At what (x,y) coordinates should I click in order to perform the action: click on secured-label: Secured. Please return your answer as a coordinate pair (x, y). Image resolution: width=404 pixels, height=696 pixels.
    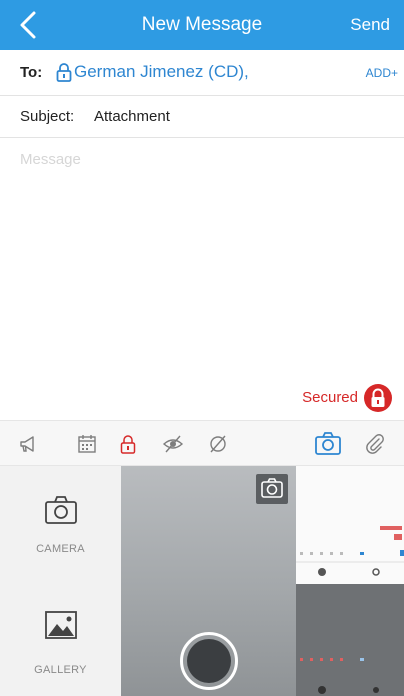
    Looking at the image, I should click on (330, 397).